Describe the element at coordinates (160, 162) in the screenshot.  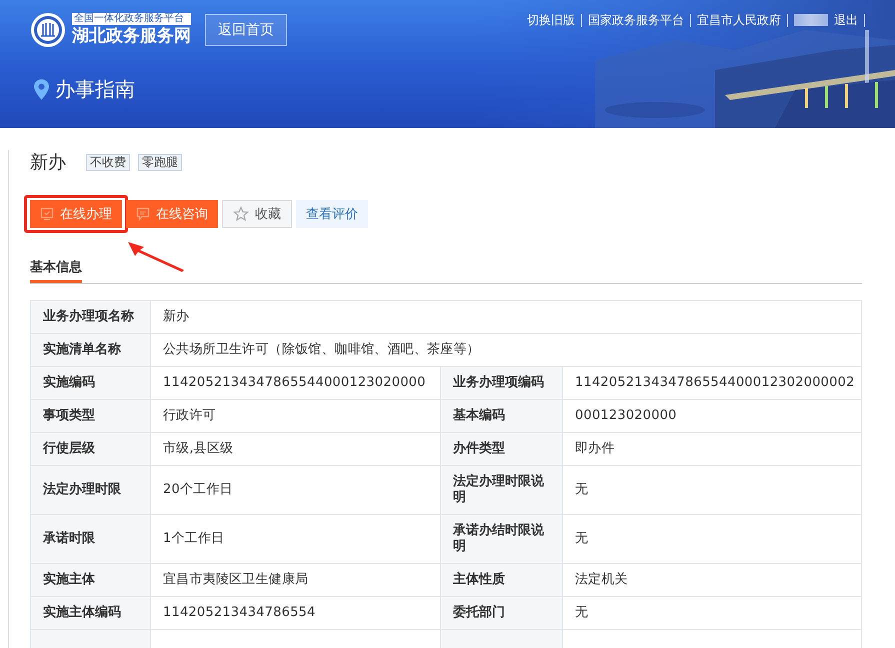
I see `tag: 零跑腿` at that location.